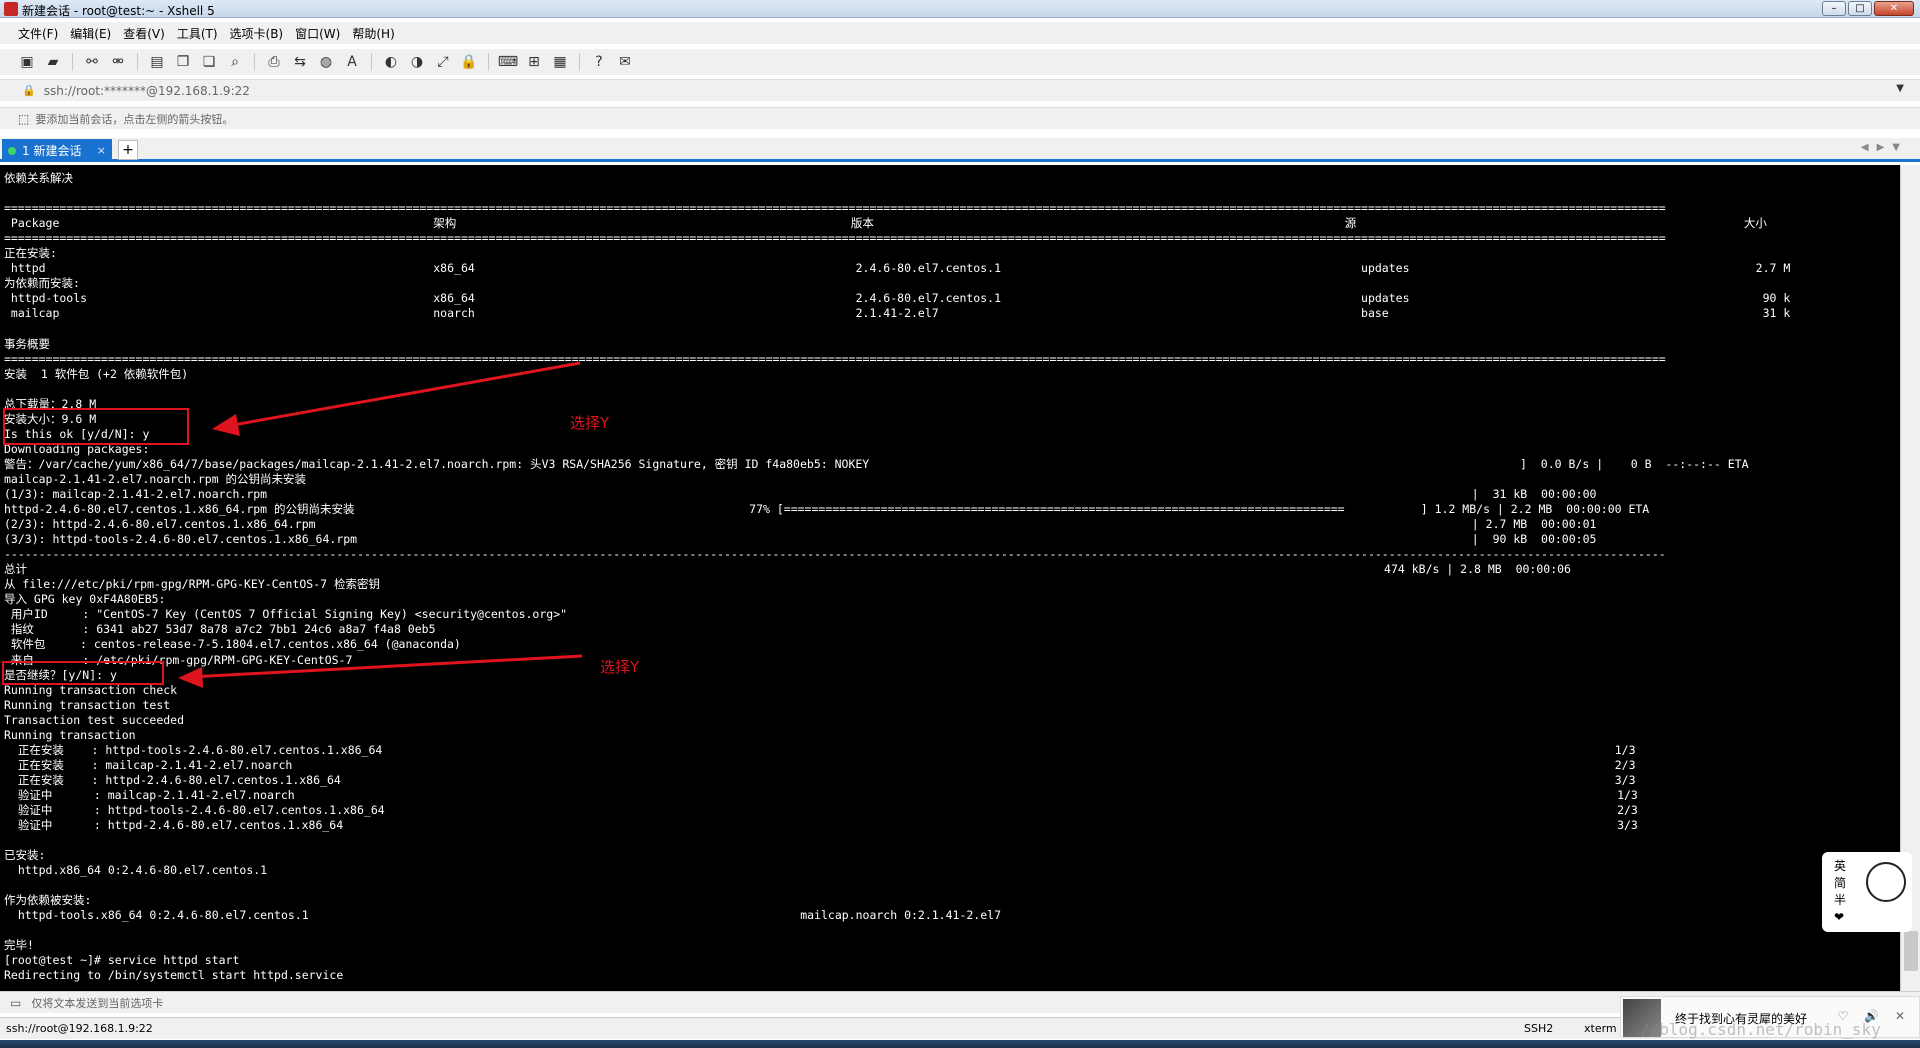 The width and height of the screenshot is (1920, 1048). What do you see at coordinates (534, 62) in the screenshot?
I see `add-icon: ⊞` at bounding box center [534, 62].